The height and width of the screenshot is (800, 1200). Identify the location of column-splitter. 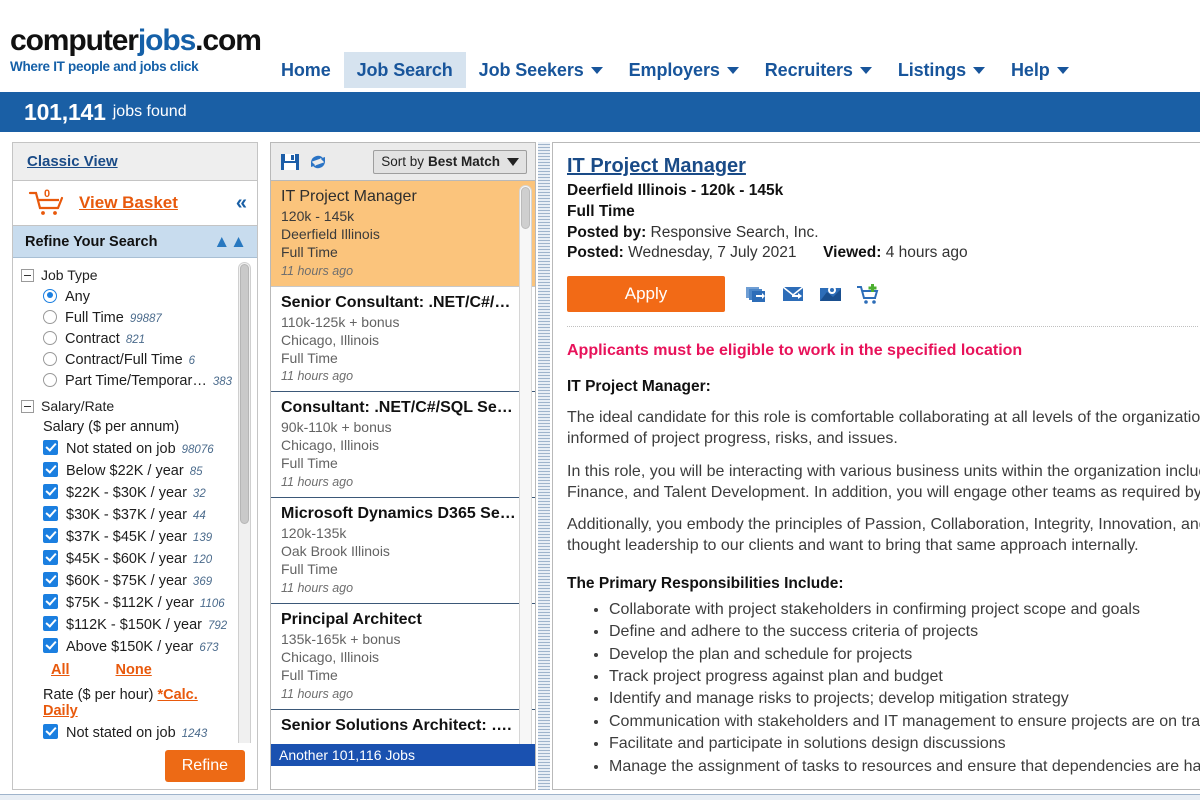
(544, 466).